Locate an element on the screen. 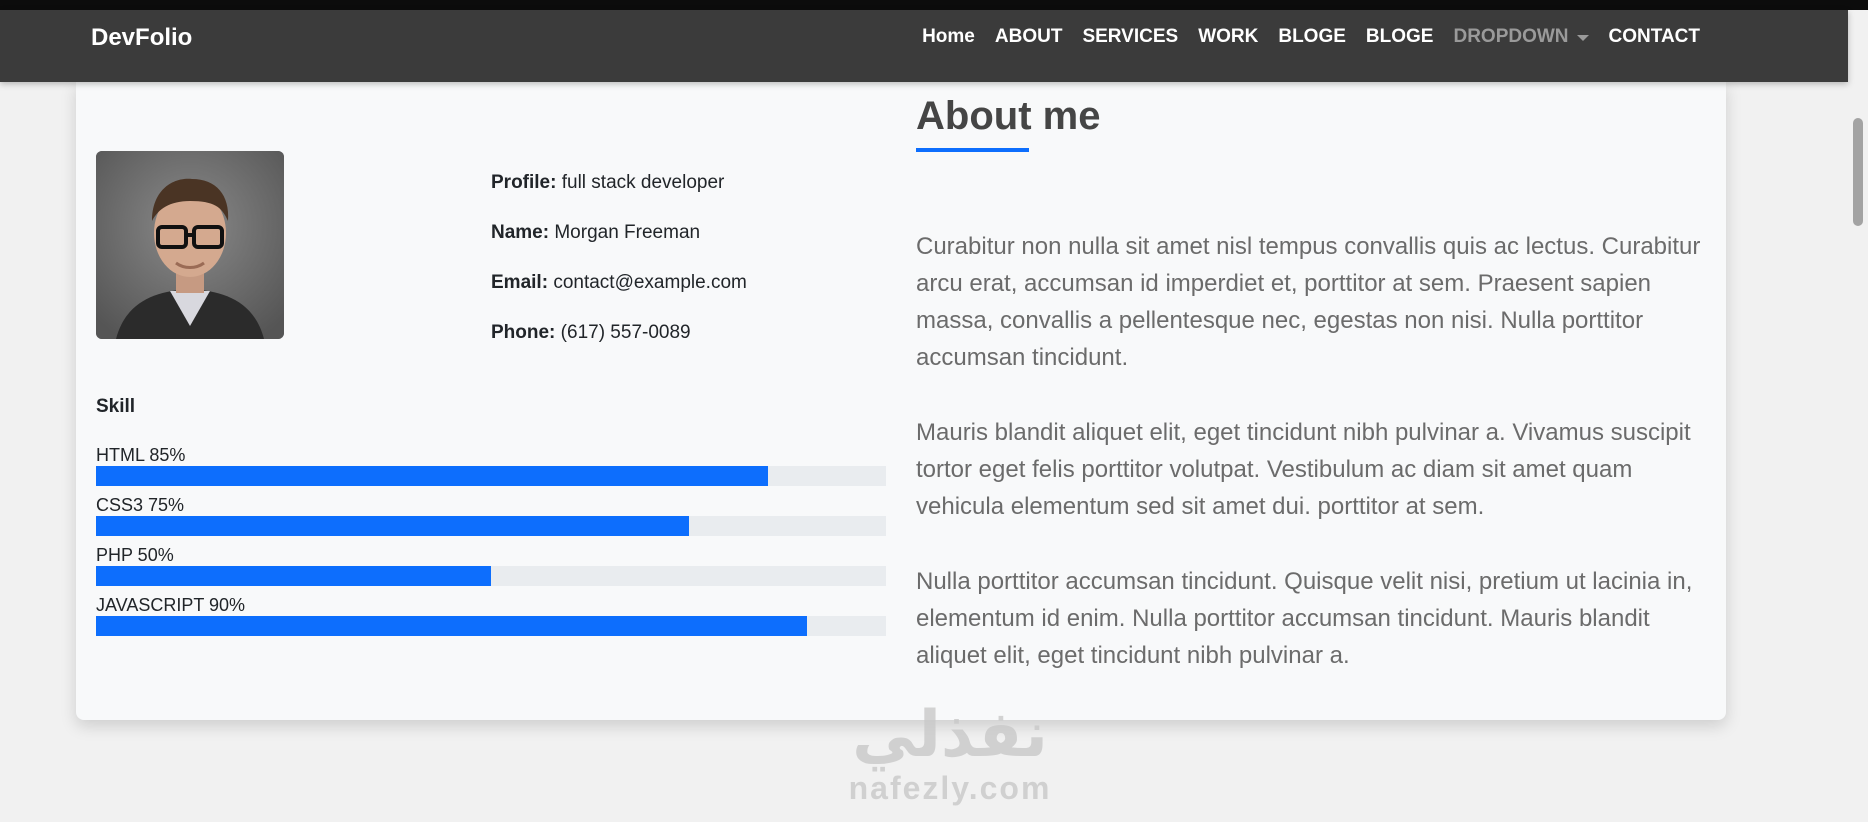 This screenshot has width=1868, height=822. nav-dropdown-label: DROPDOWN is located at coordinates (1511, 36).